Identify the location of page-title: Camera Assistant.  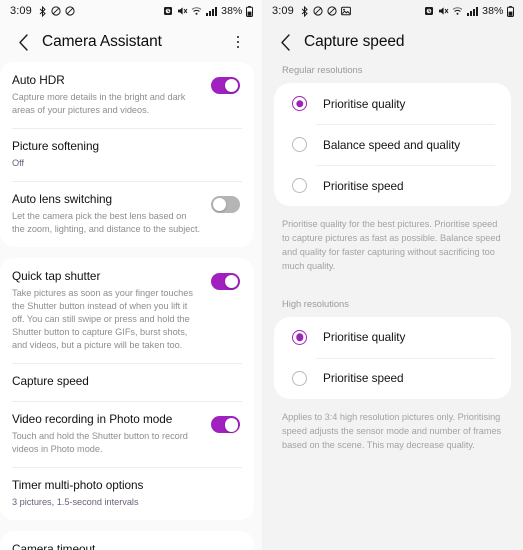
(102, 41).